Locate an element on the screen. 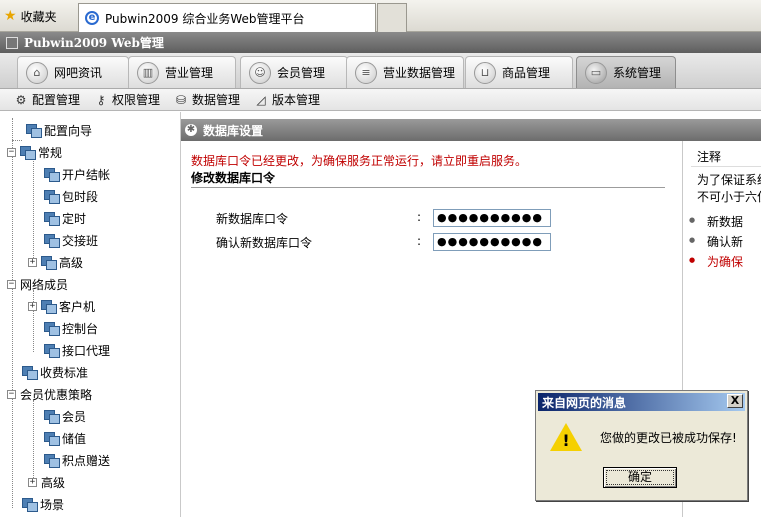  tree-label: 高级 is located at coordinates (53, 482).